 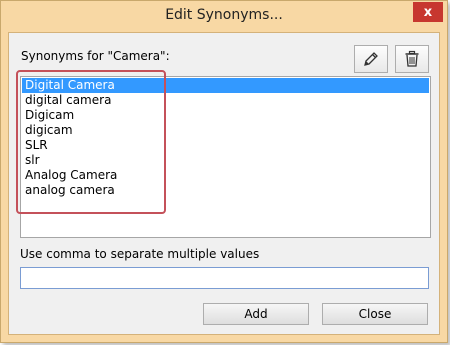 I want to click on synonym-input, so click(x=224, y=278).